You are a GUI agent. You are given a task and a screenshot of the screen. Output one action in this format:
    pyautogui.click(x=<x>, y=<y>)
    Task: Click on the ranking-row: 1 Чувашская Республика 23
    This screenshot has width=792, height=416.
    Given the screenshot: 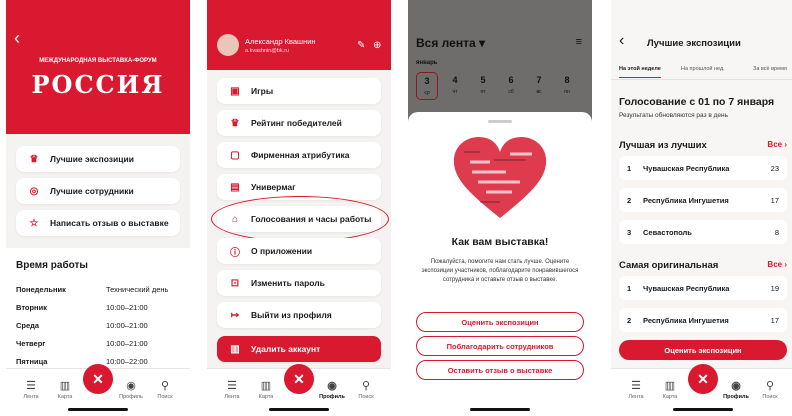 What is the action you would take?
    pyautogui.click(x=703, y=168)
    